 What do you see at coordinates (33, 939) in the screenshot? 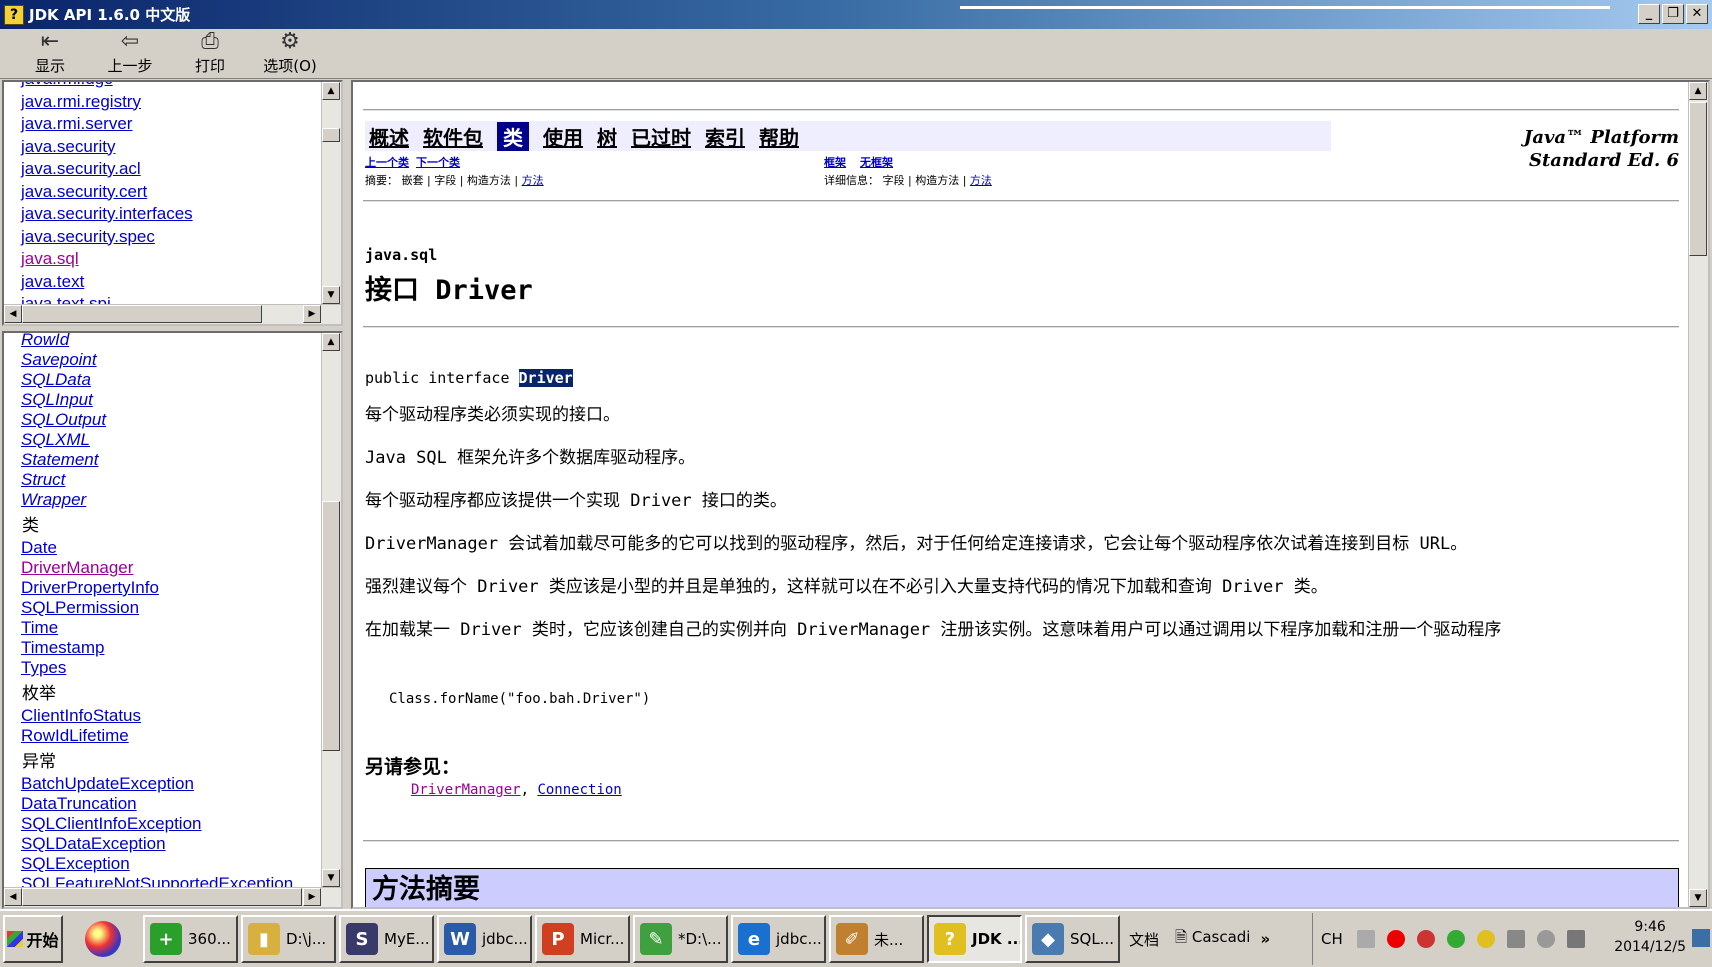
I see `start-button: 开始` at bounding box center [33, 939].